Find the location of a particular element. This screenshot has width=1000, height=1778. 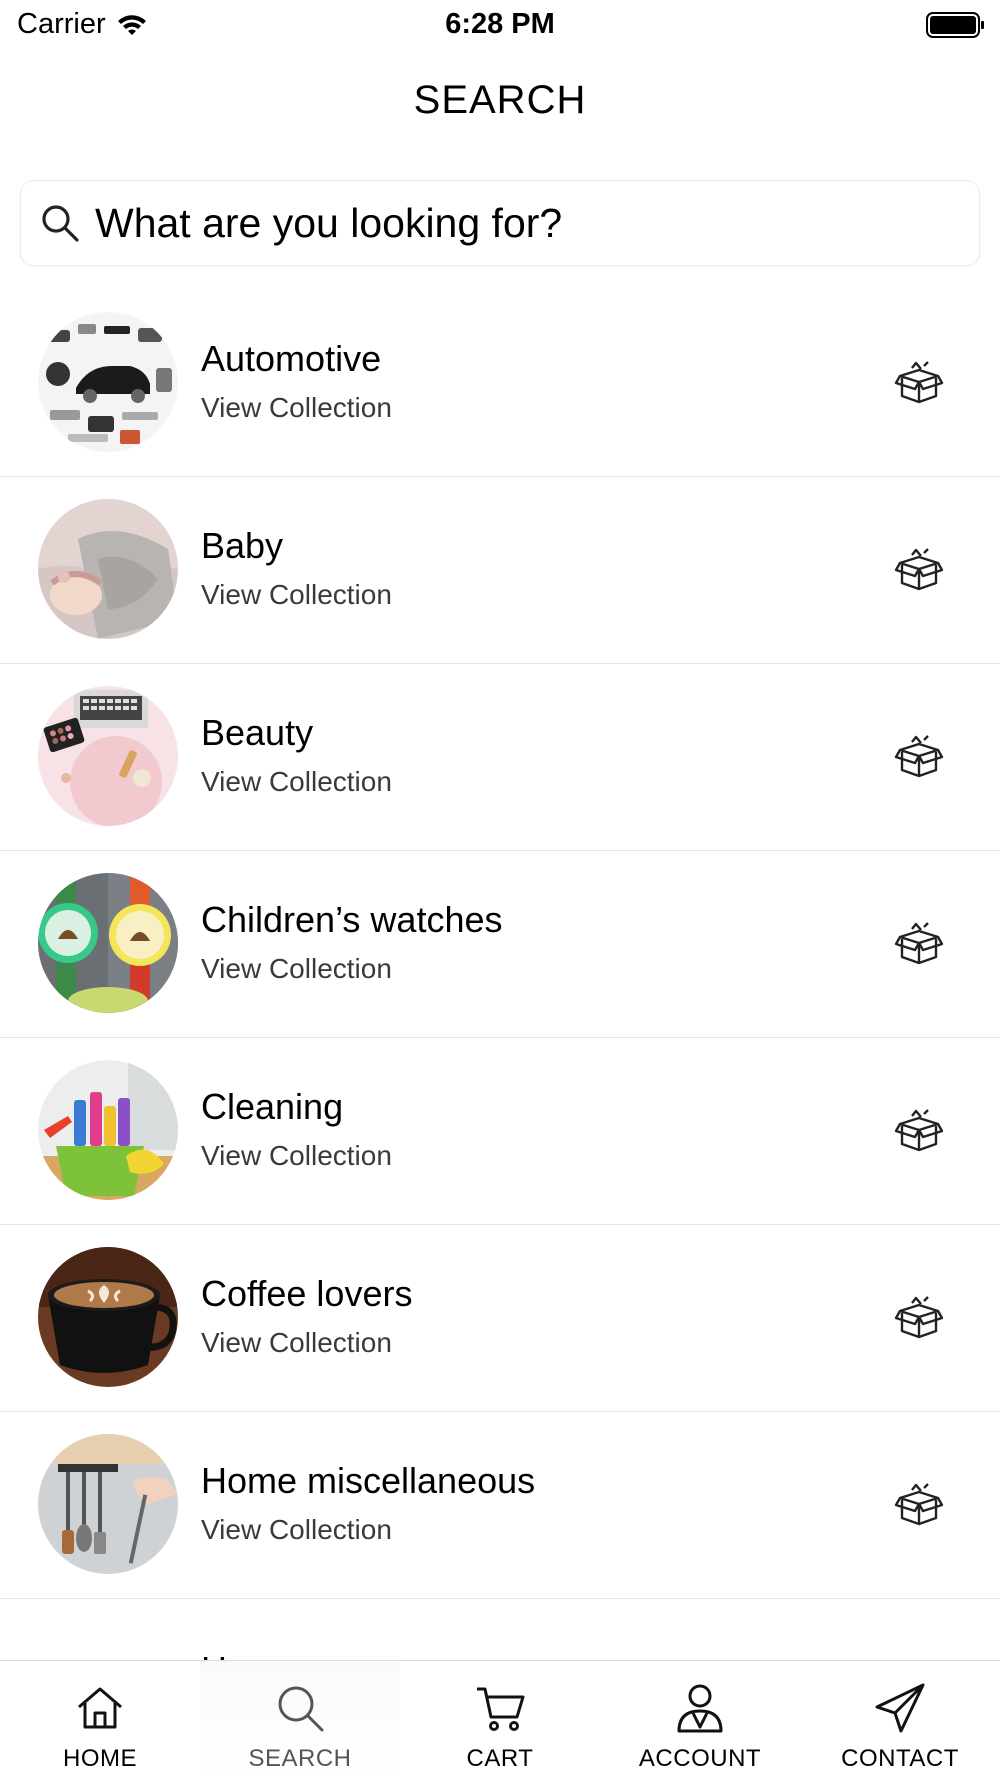

tab-search: SEARCH is located at coordinates (300, 1719).